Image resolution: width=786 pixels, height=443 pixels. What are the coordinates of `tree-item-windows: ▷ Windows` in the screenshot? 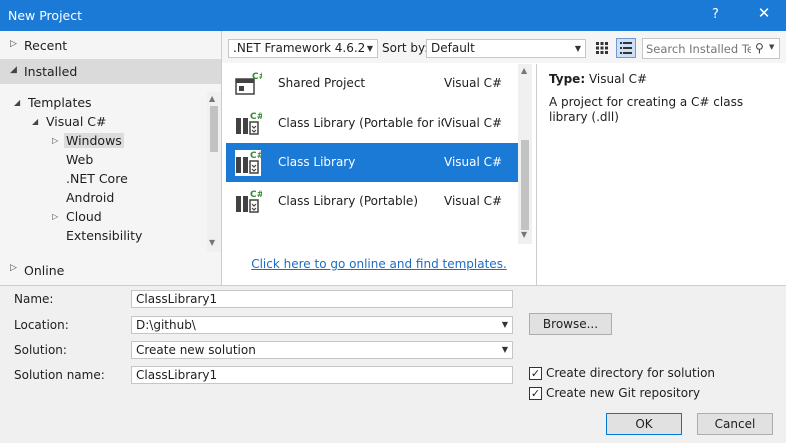 It's located at (88, 140).